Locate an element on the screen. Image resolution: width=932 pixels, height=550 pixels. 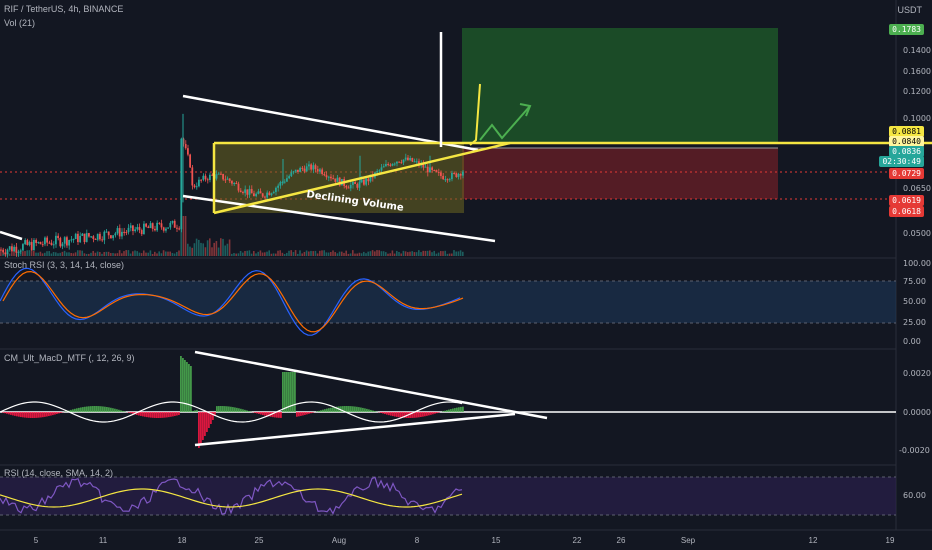
macd-label: CM_Ult_MacD_MTF (, 12, 26, 9) is located at coordinates (69, 358).